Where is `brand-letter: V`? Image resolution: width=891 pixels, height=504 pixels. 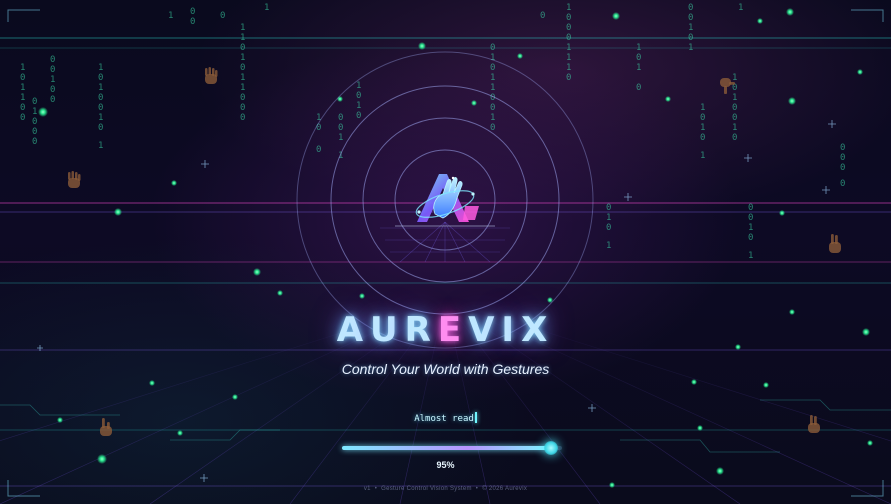
brand-letter: V is located at coordinates (485, 330).